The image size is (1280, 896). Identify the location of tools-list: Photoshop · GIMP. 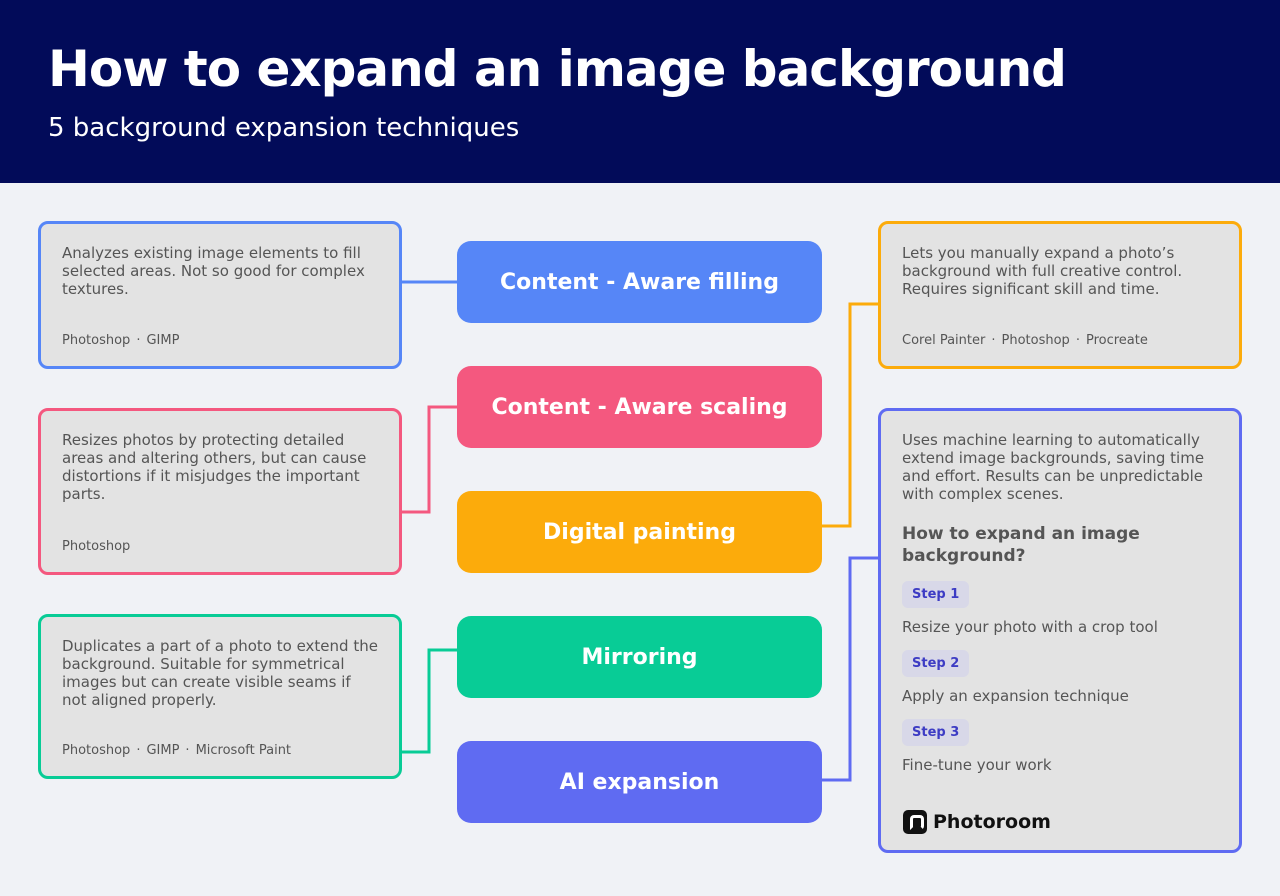
(120, 340).